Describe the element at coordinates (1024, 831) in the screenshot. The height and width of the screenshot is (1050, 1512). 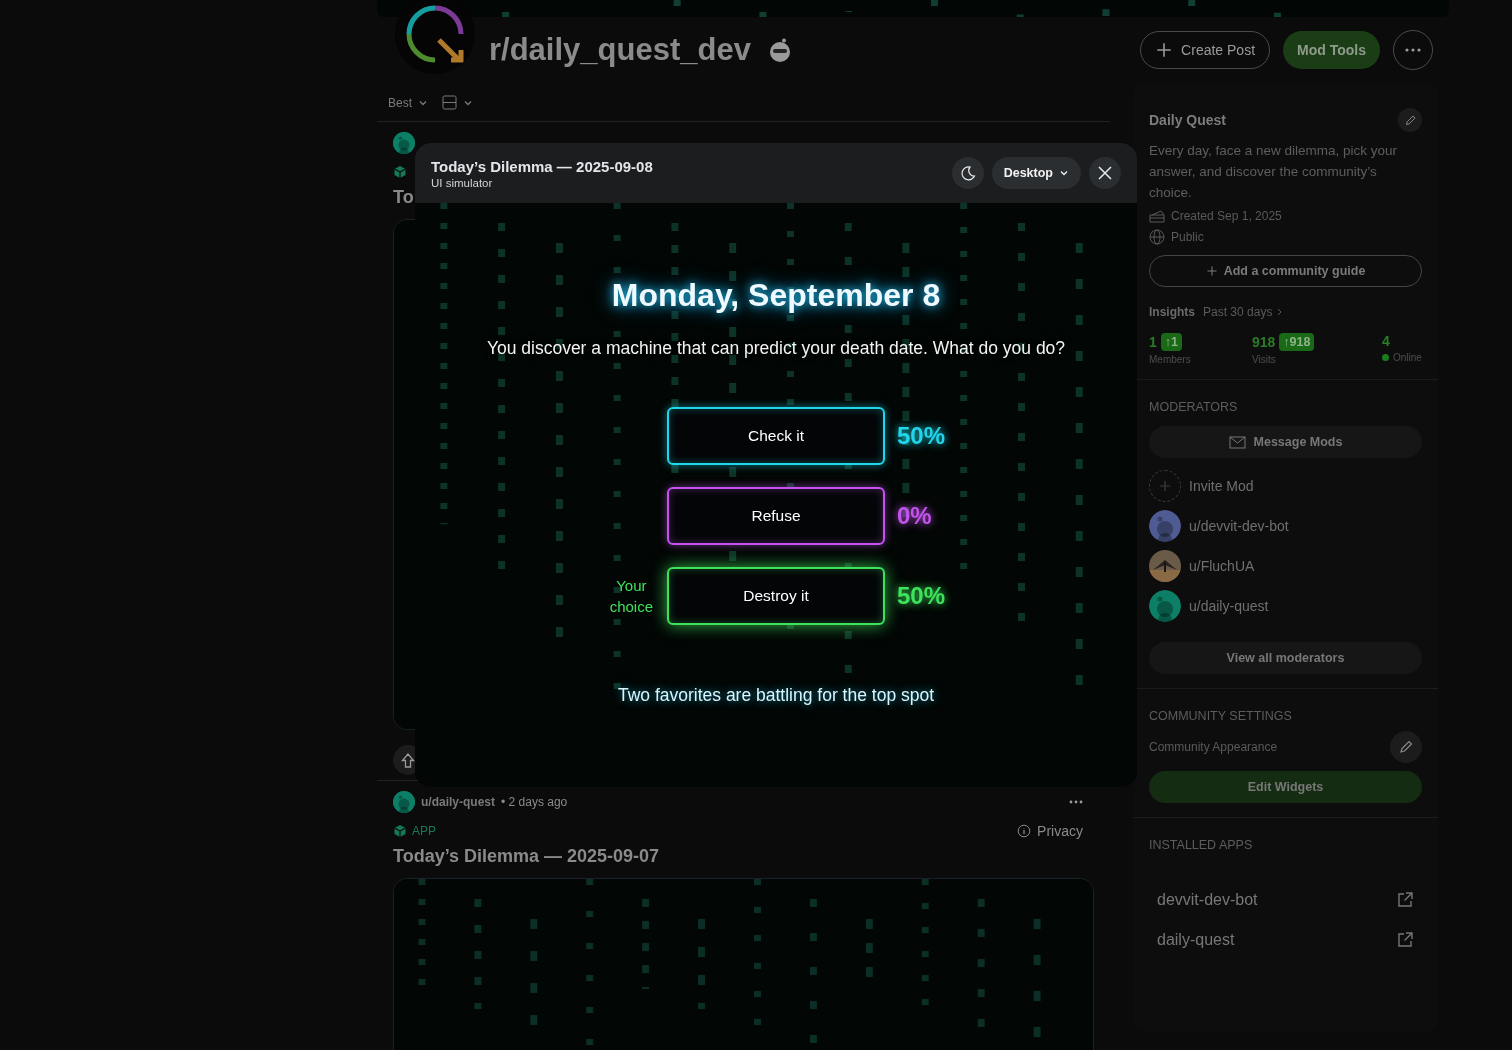
I see `info-icon` at that location.